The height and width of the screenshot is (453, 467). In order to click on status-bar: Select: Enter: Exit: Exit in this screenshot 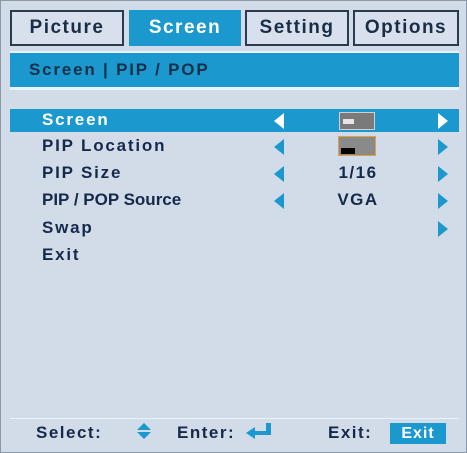, I will do `click(234, 431)`.